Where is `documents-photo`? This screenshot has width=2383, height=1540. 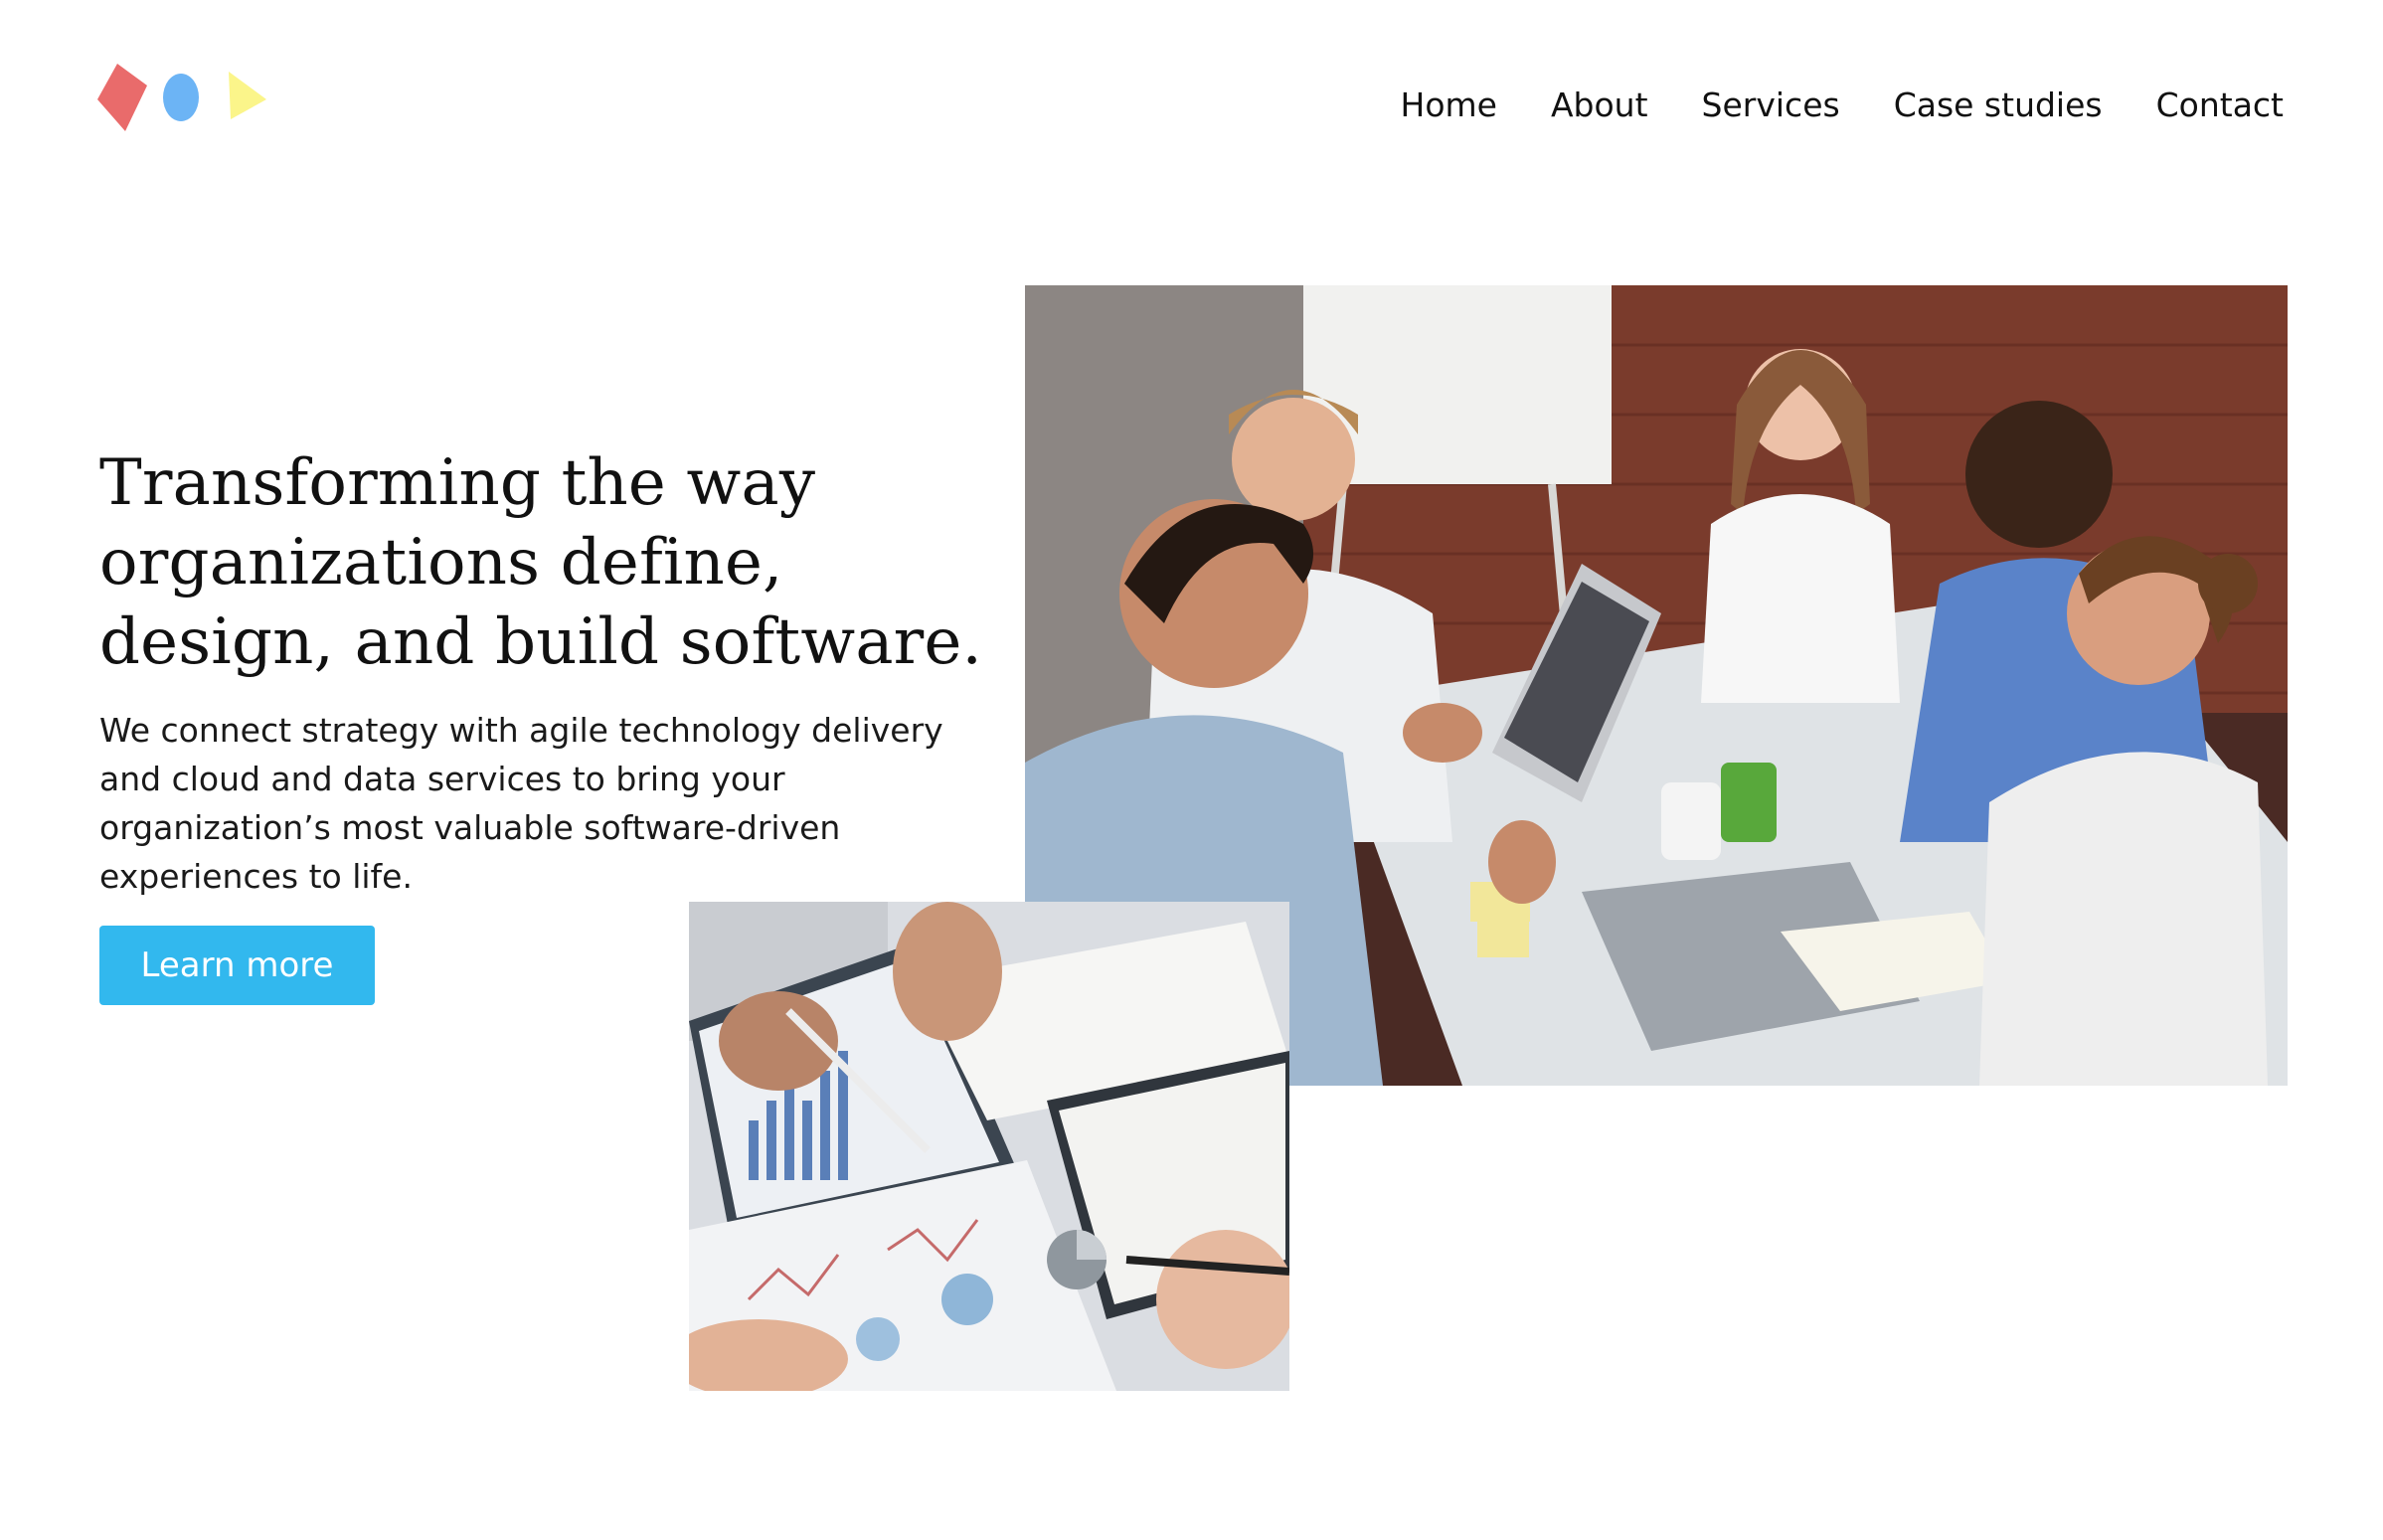
documents-photo is located at coordinates (989, 1146).